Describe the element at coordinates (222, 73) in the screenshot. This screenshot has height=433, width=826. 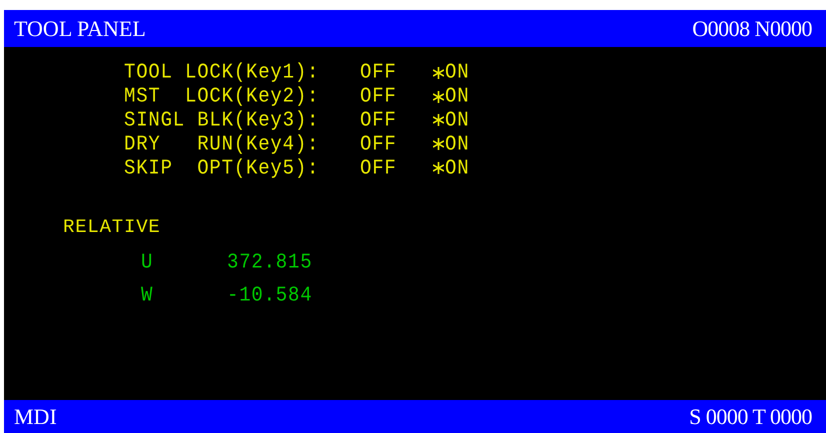
I see `switch-label: TOOL LOCK(Key1):` at that location.